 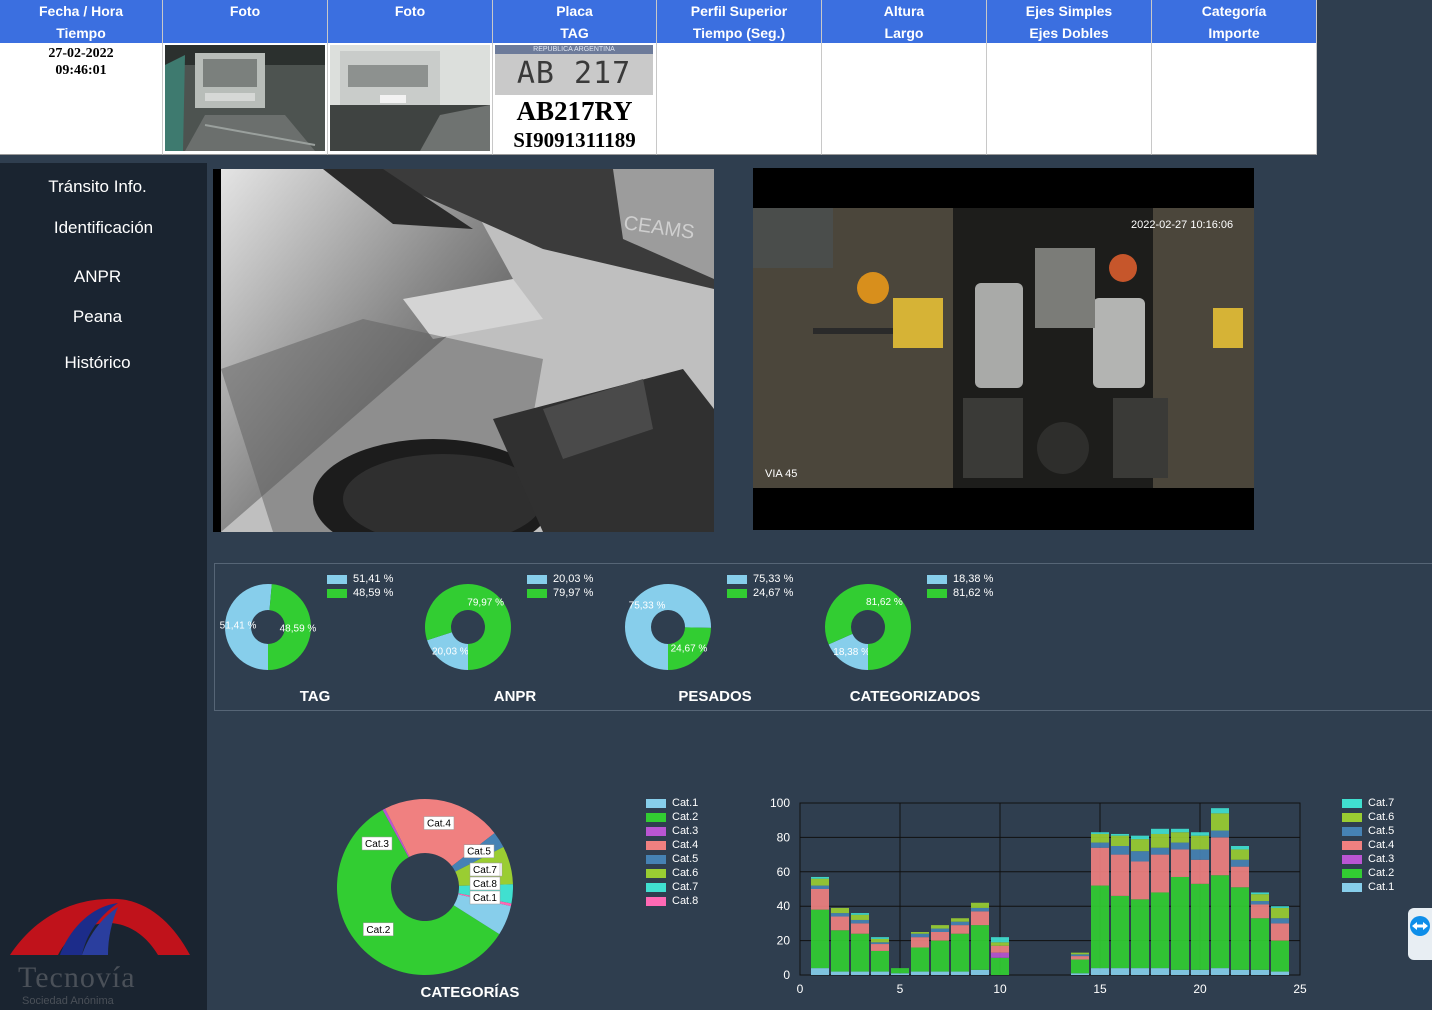 What do you see at coordinates (245, 98) in the screenshot?
I see `photo-thumbnail-front` at bounding box center [245, 98].